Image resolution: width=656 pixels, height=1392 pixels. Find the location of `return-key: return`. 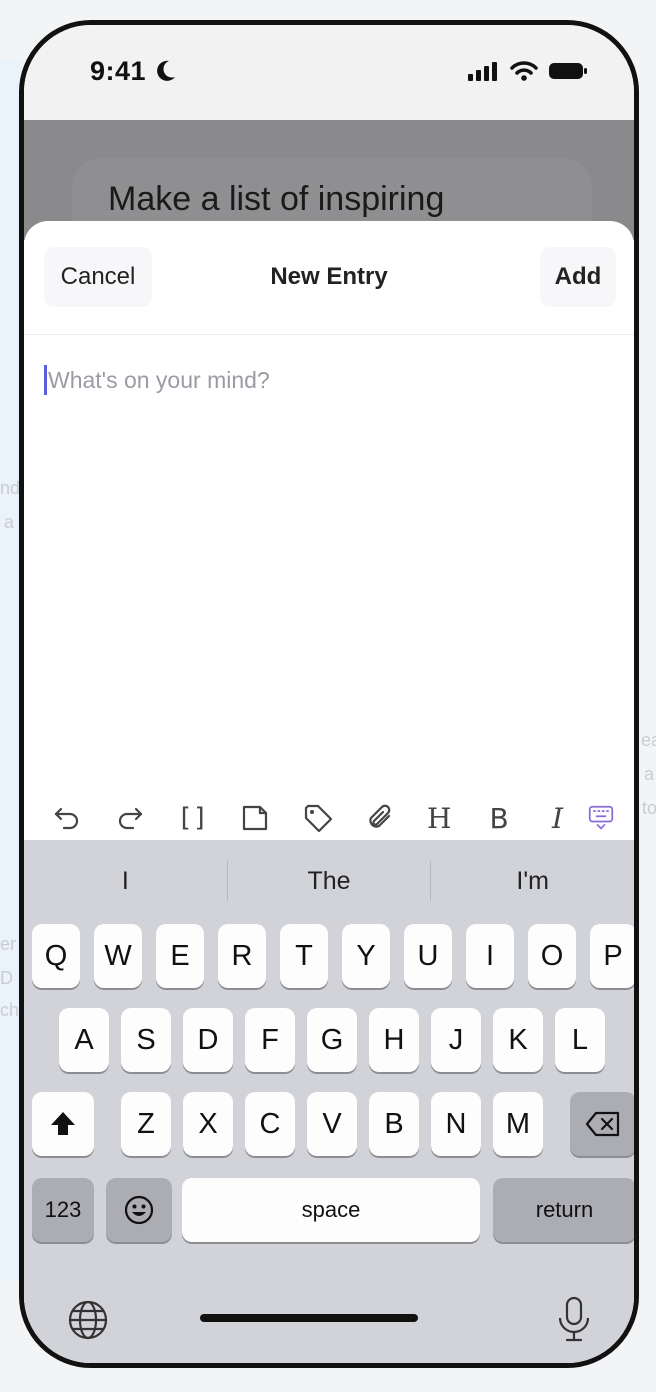

return-key: return is located at coordinates (563, 1210).